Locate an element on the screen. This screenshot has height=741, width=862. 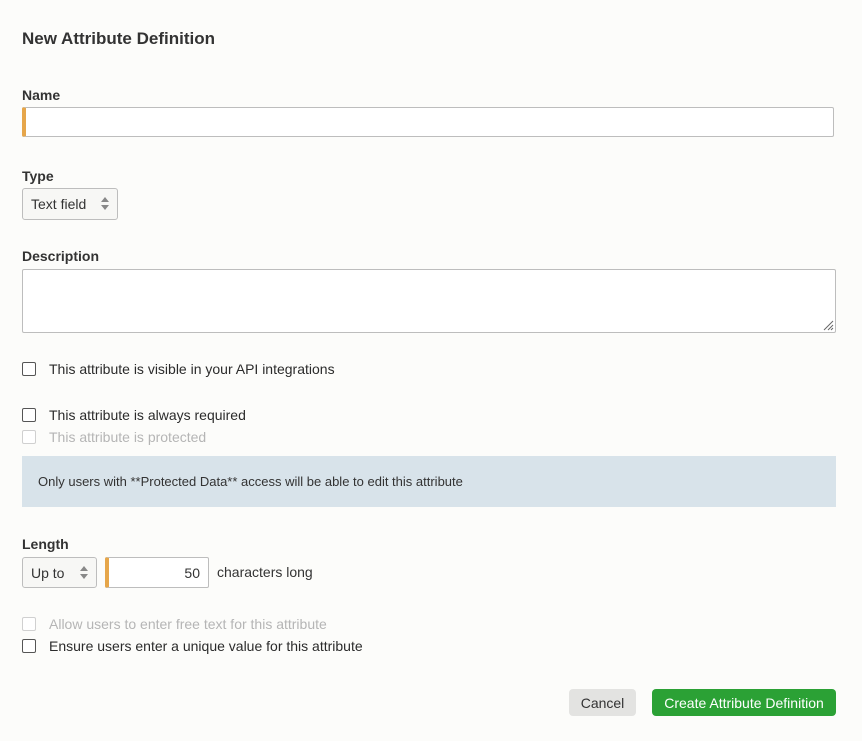
always-required-checkbox is located at coordinates (29, 415).